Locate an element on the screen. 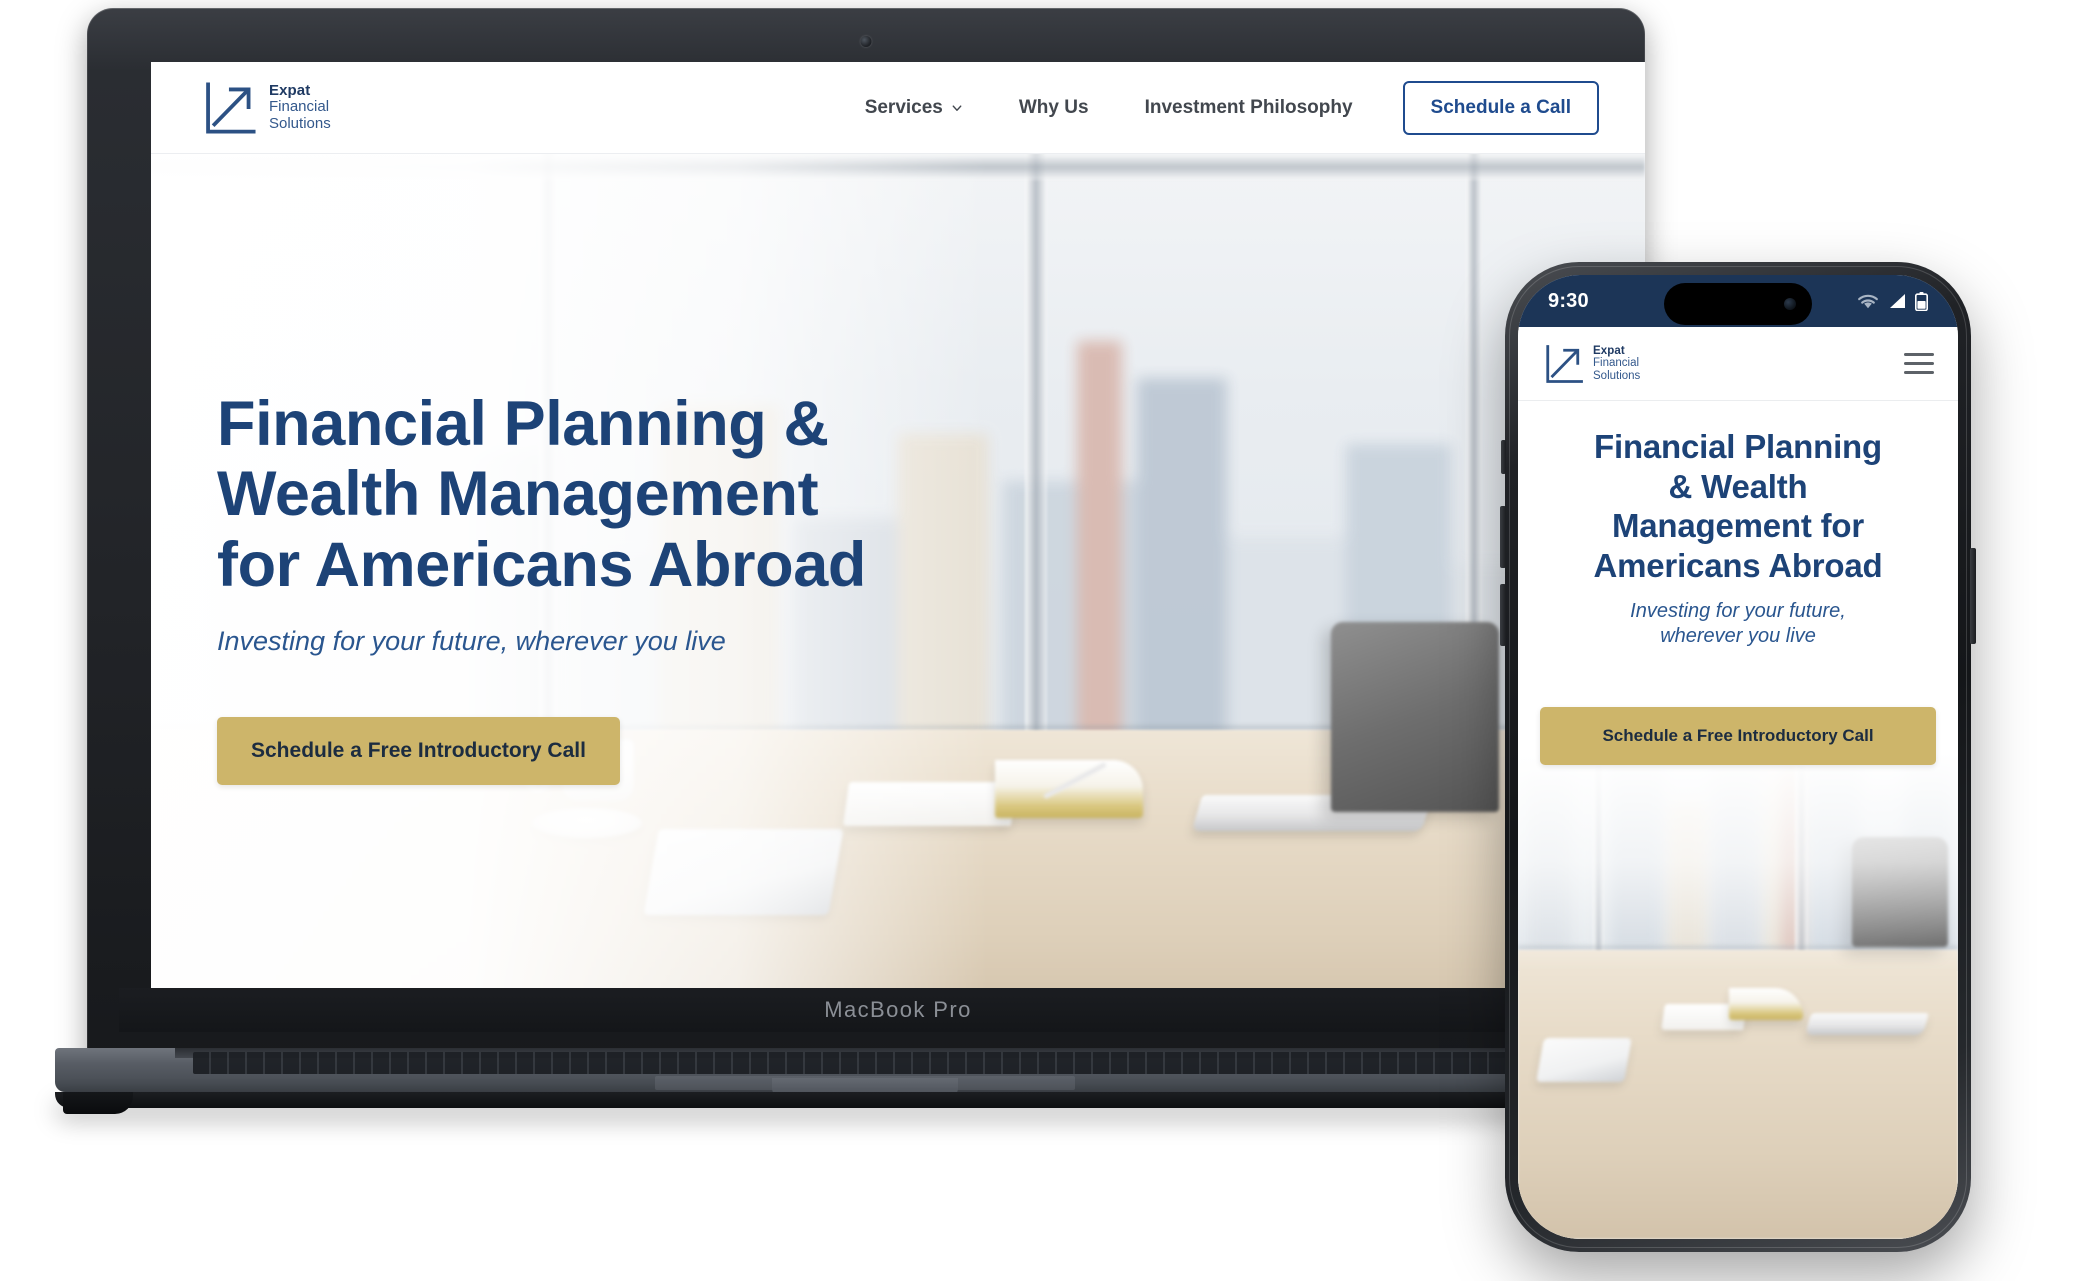 This screenshot has width=2091, height=1281. schedule-a-call-button: Schedule a Call is located at coordinates (1500, 107).